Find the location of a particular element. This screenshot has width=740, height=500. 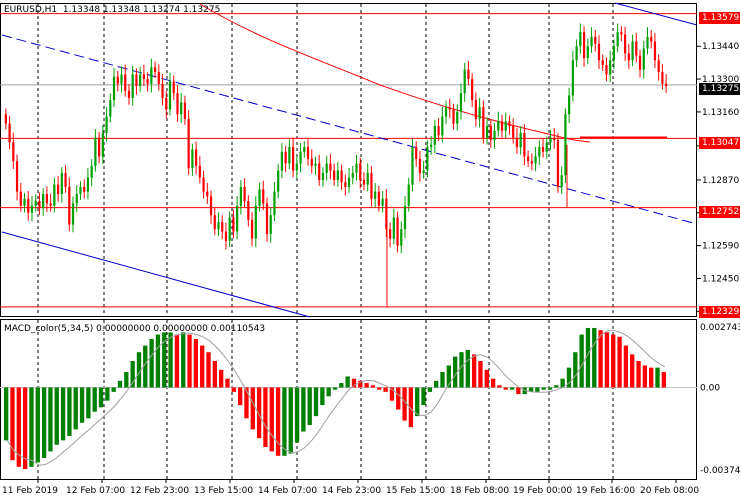

level-label-low: 1.12752 is located at coordinates (719, 212).